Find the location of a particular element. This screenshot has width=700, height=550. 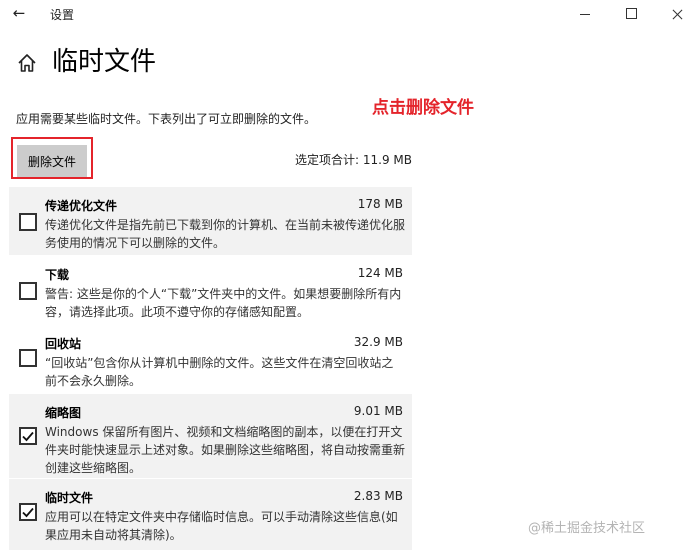

window-title: 设置 is located at coordinates (62, 15).